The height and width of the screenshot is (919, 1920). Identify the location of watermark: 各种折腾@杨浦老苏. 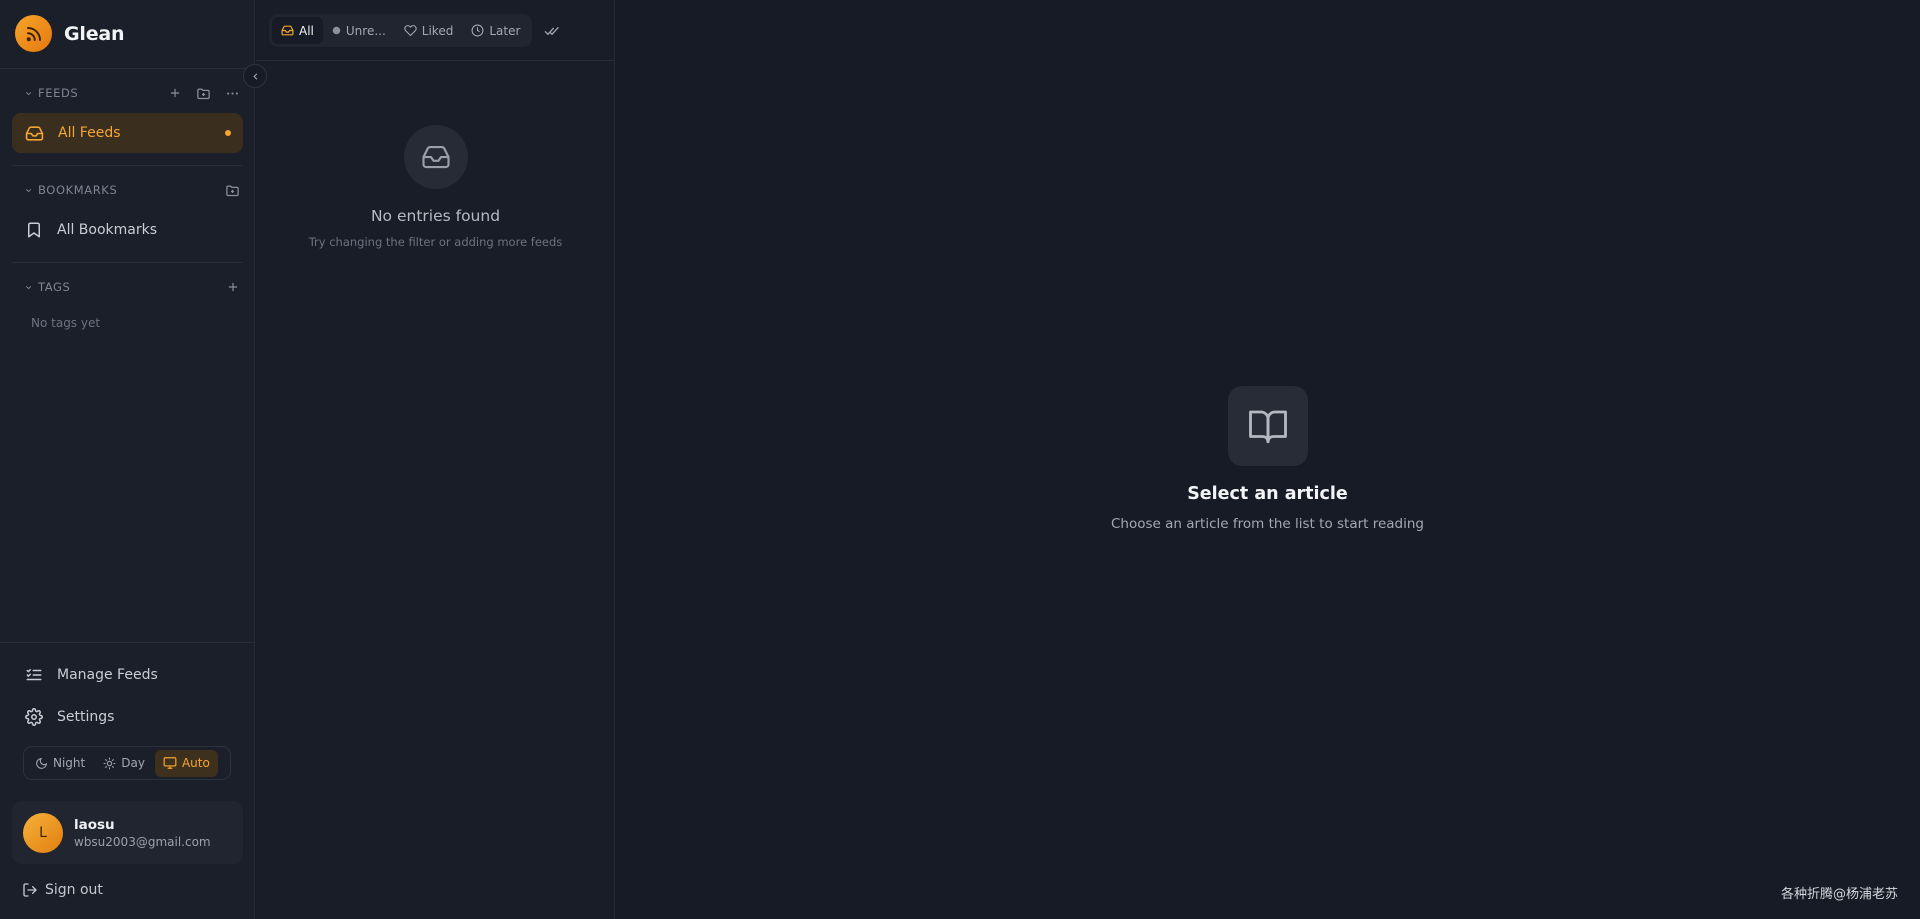
(1839, 894).